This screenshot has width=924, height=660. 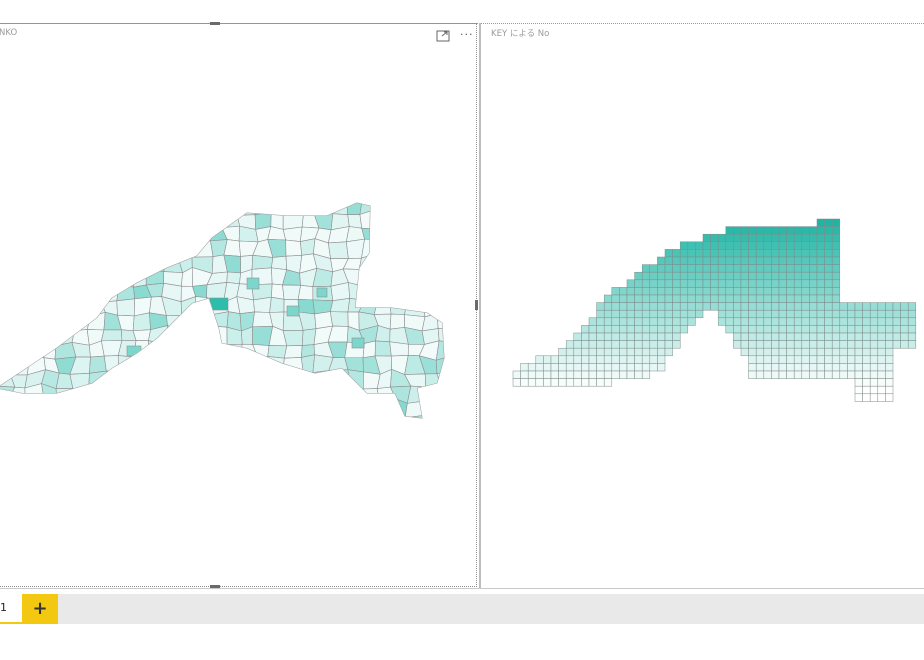 I want to click on map-region-highlight, so click(x=322, y=292).